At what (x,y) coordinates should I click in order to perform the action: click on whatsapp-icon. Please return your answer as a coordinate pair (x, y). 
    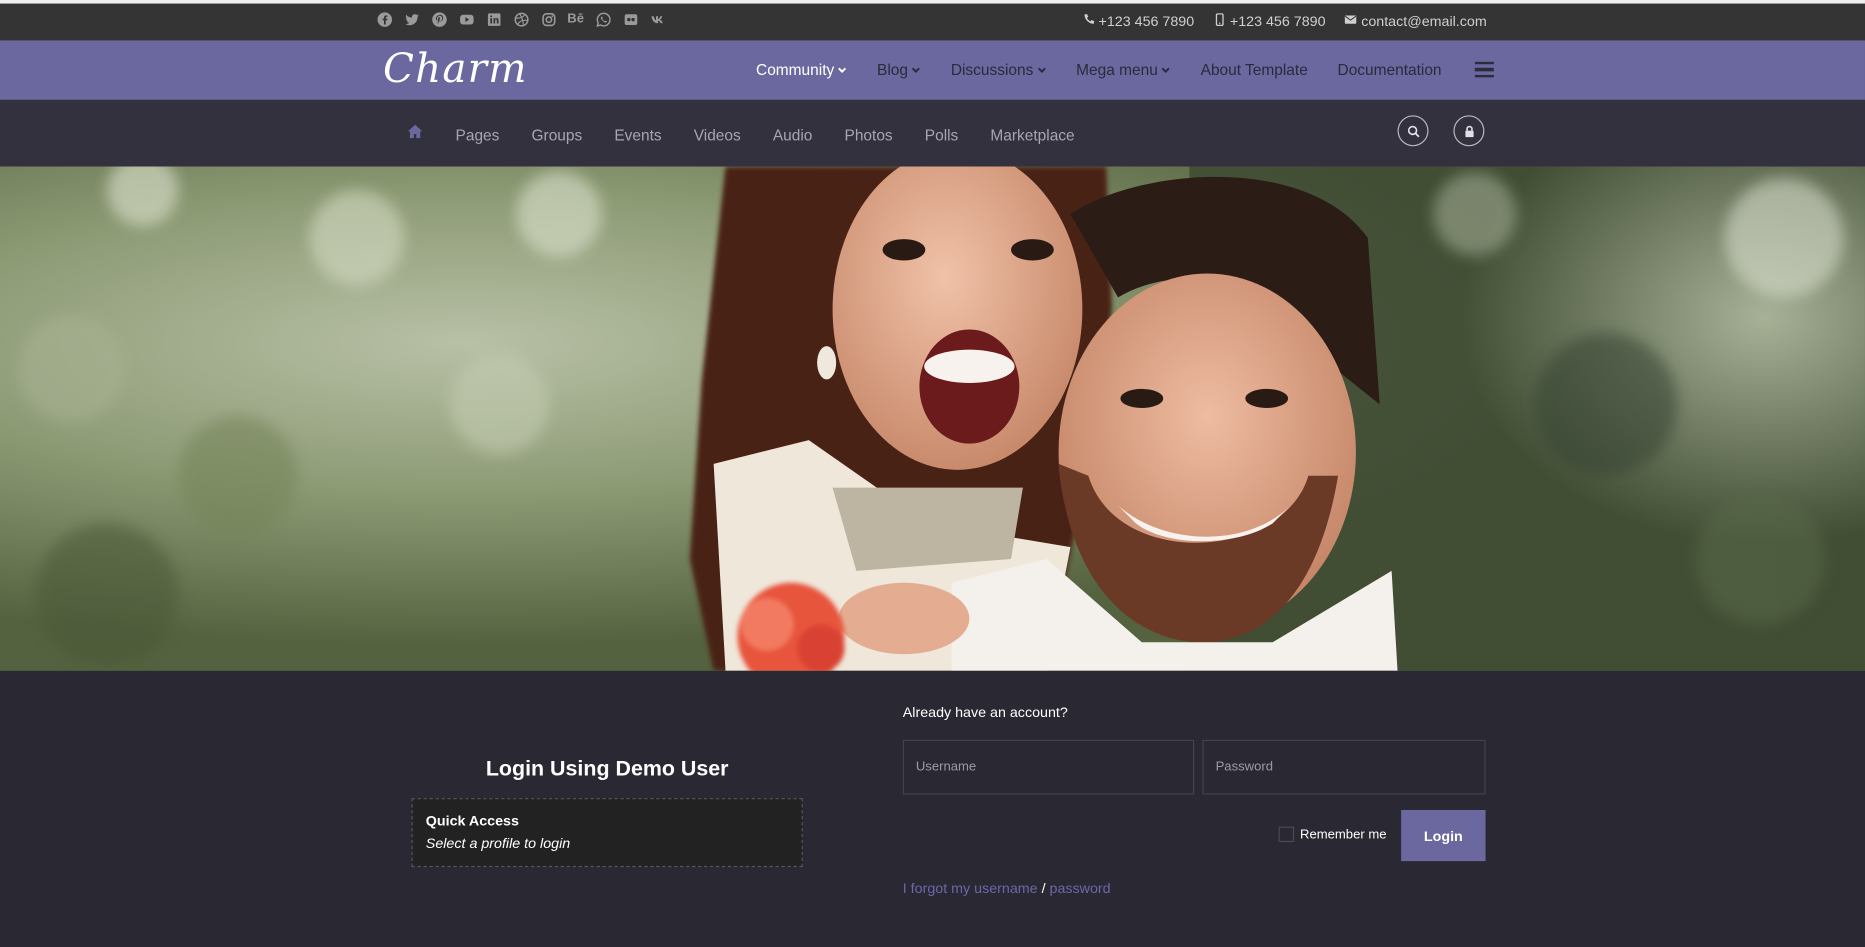
    Looking at the image, I should click on (603, 19).